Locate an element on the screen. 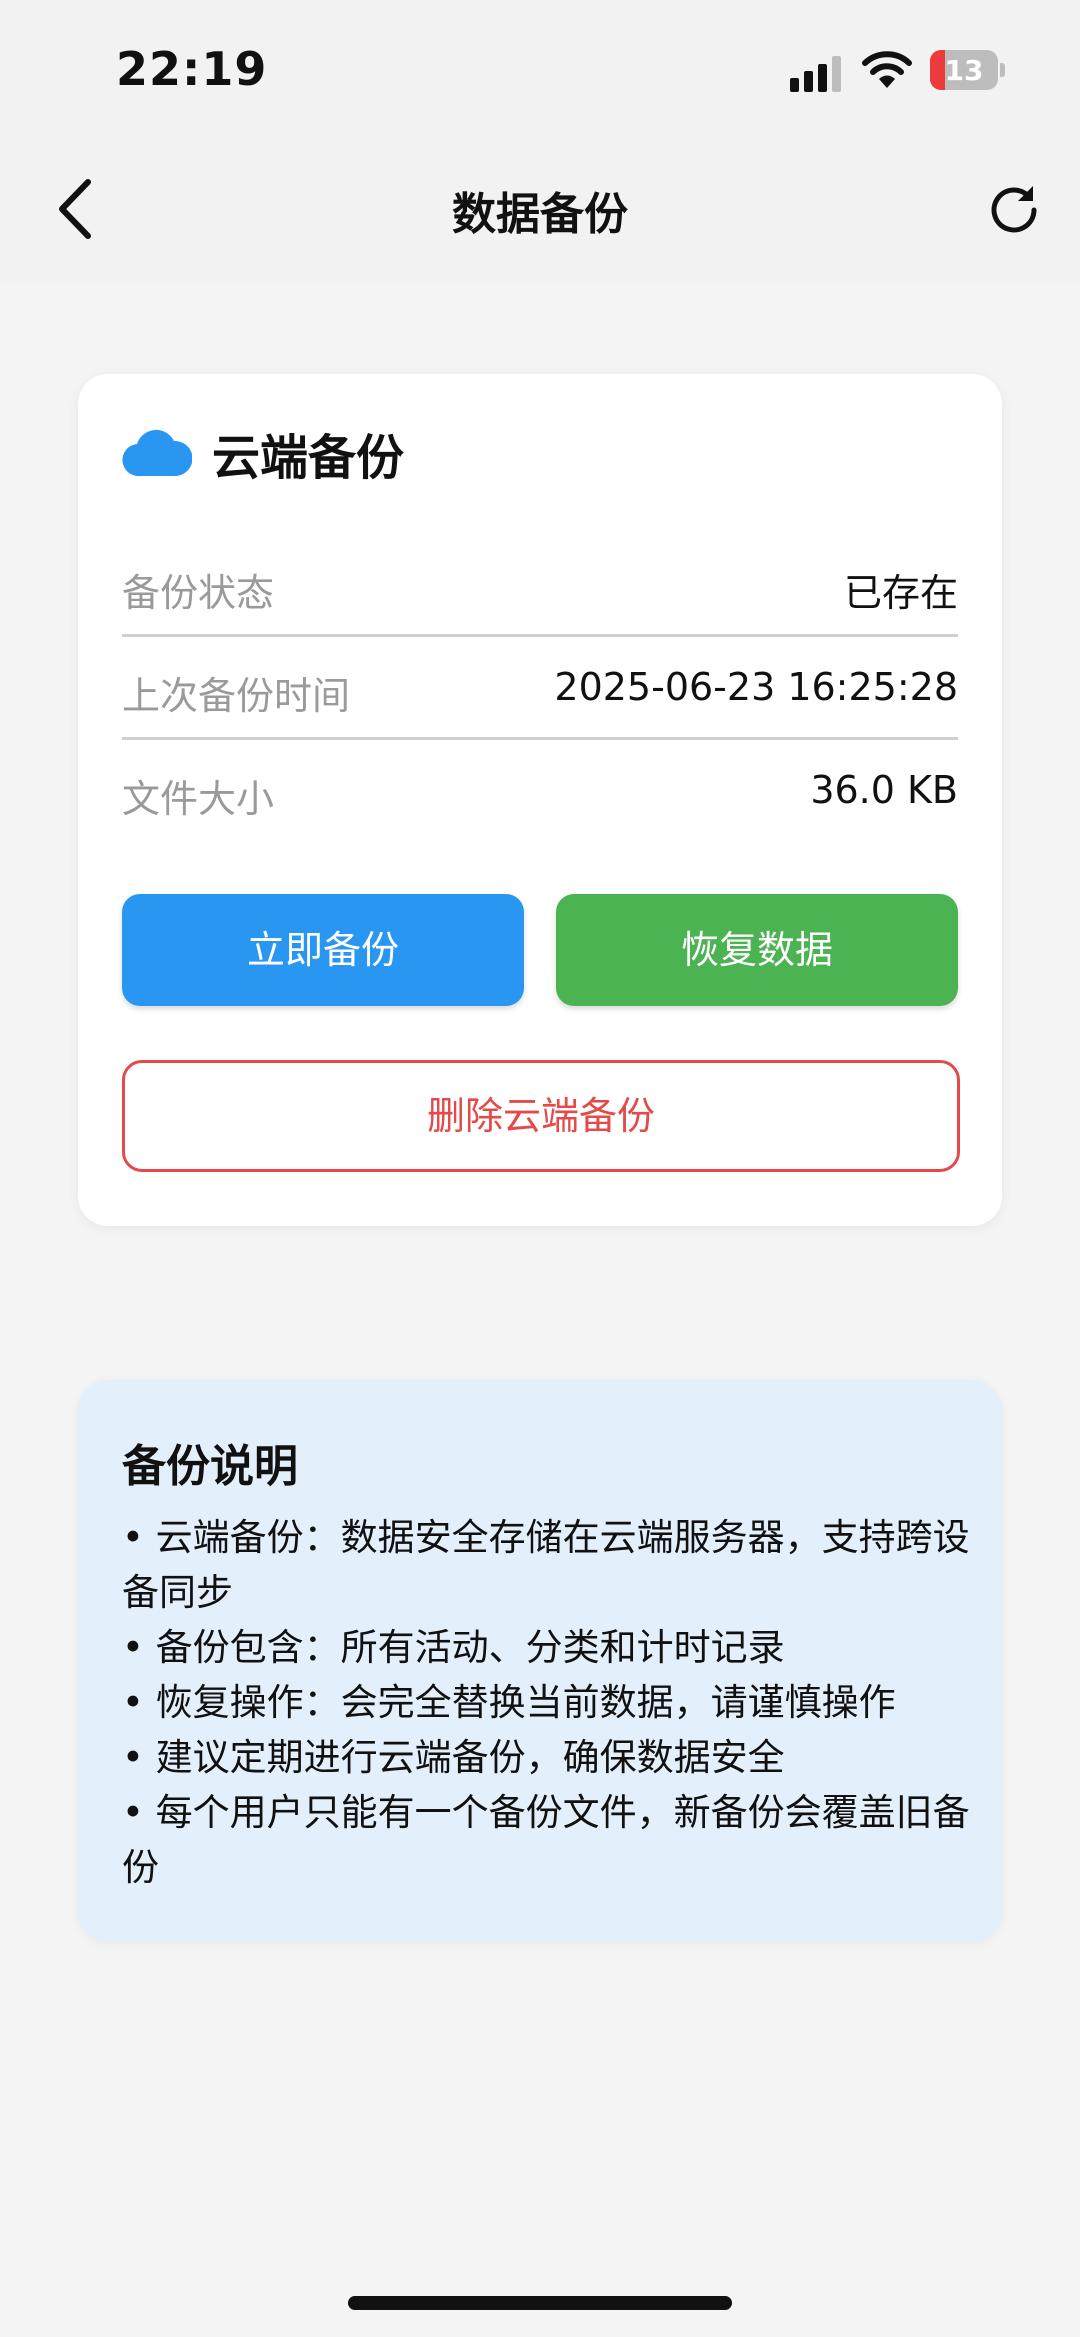  cellular-signal-icon is located at coordinates (815, 74).